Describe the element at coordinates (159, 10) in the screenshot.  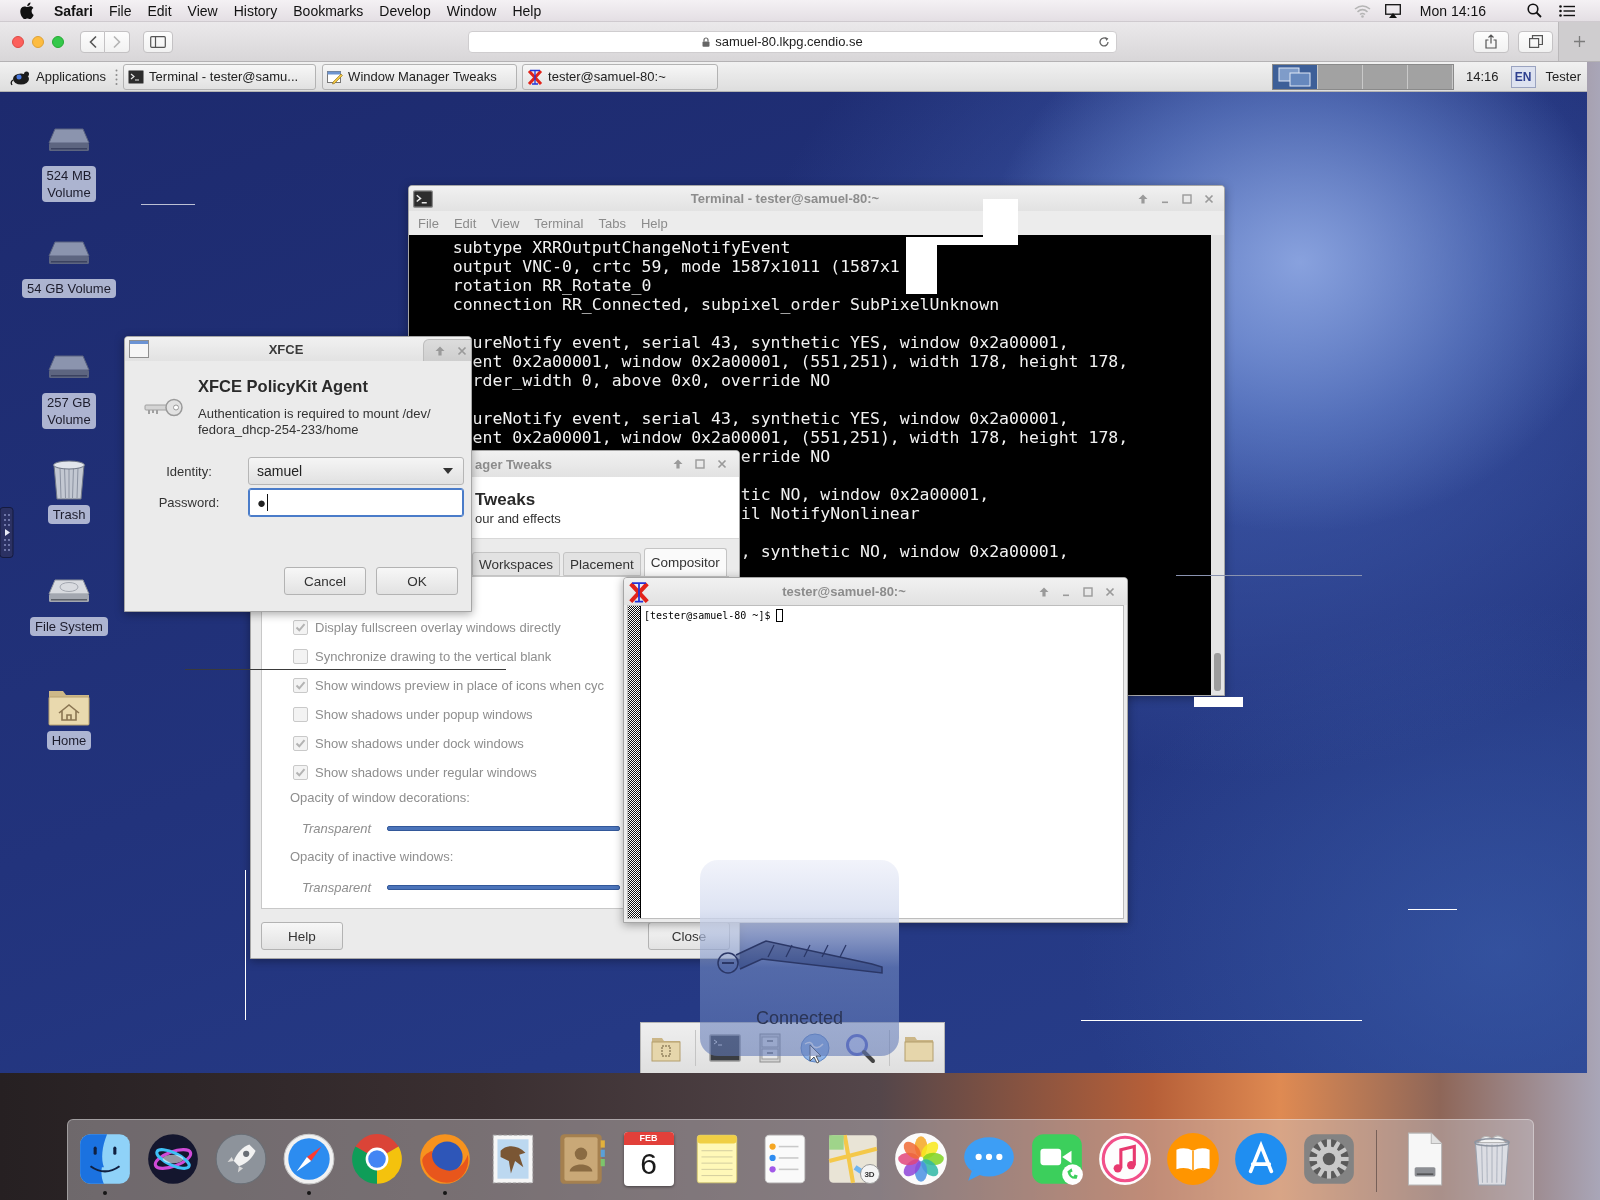
I see `menu-item: Edit` at that location.